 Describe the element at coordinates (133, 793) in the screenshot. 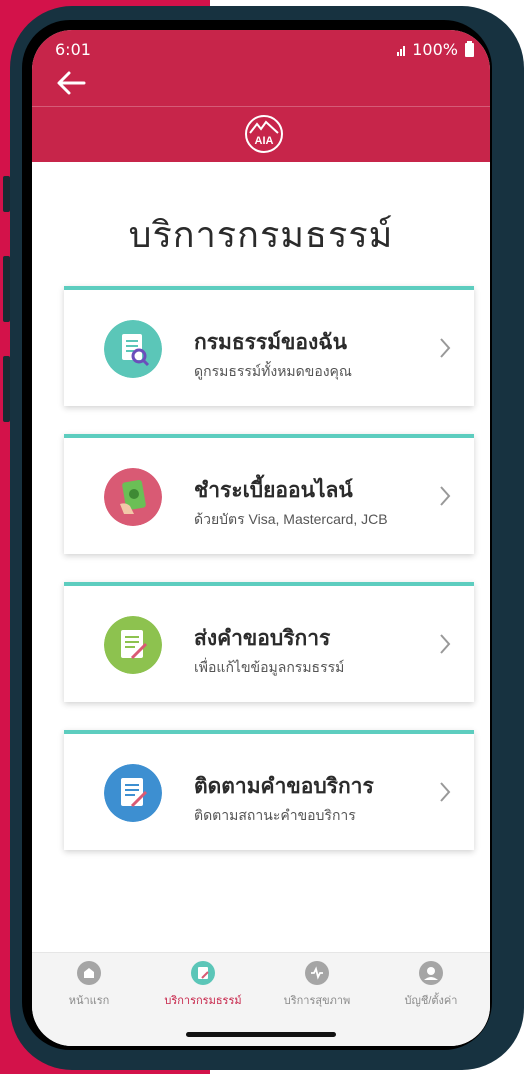

I see `track-request-icon` at that location.